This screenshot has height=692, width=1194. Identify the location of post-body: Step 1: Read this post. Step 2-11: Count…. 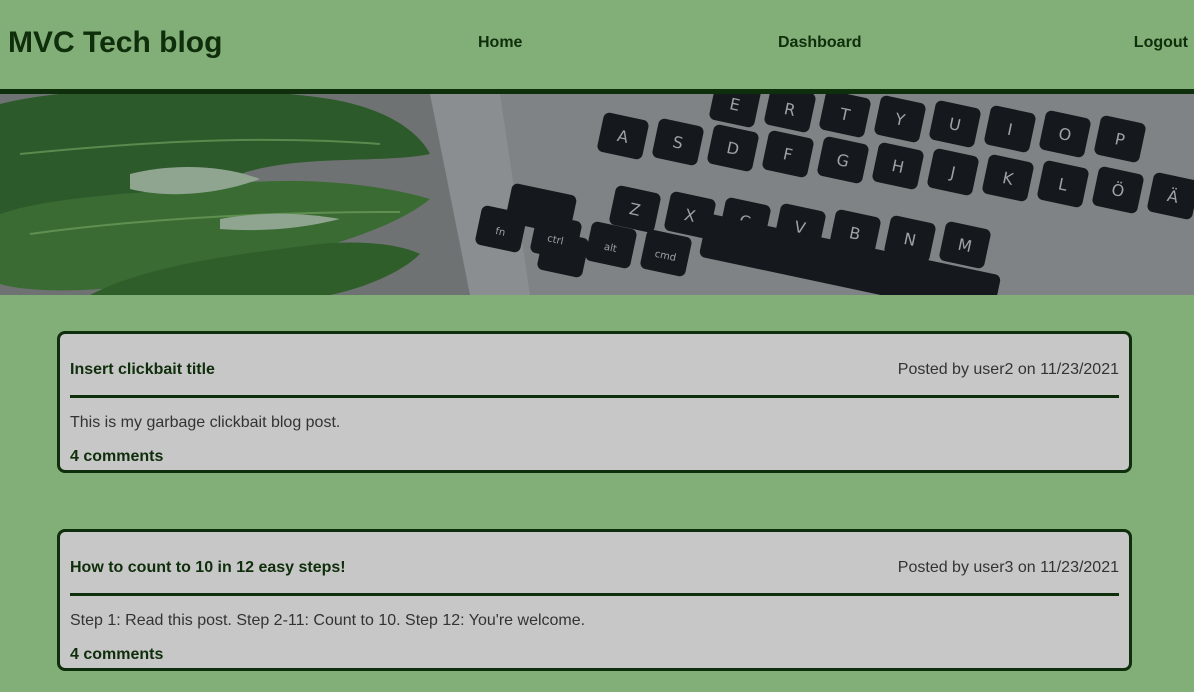
(328, 620).